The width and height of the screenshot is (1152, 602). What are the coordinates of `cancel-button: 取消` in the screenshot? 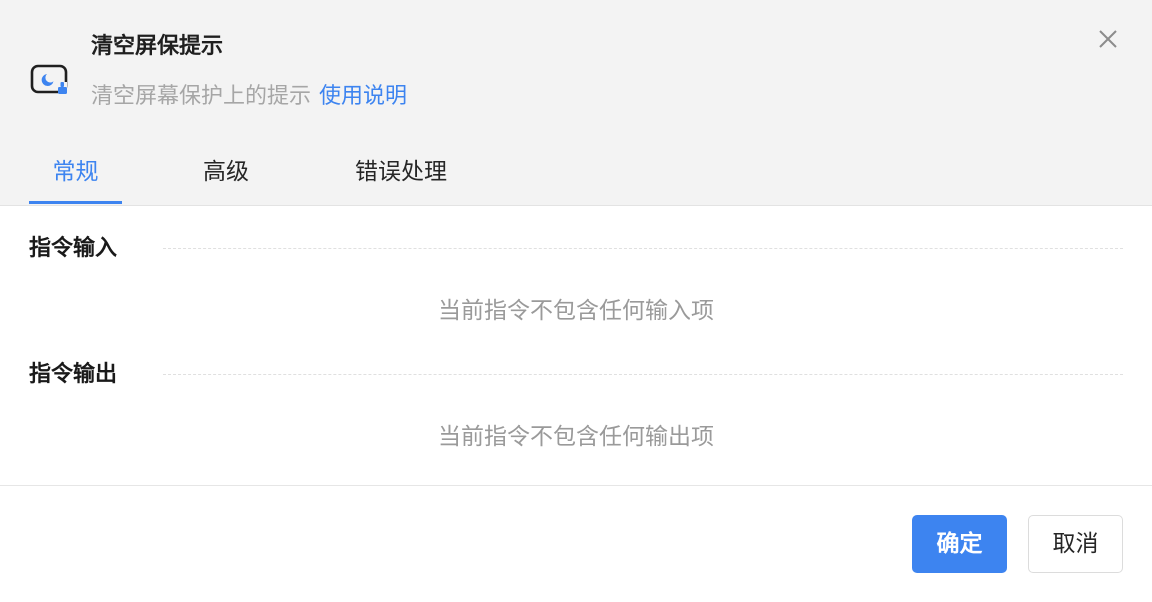 It's located at (1075, 544).